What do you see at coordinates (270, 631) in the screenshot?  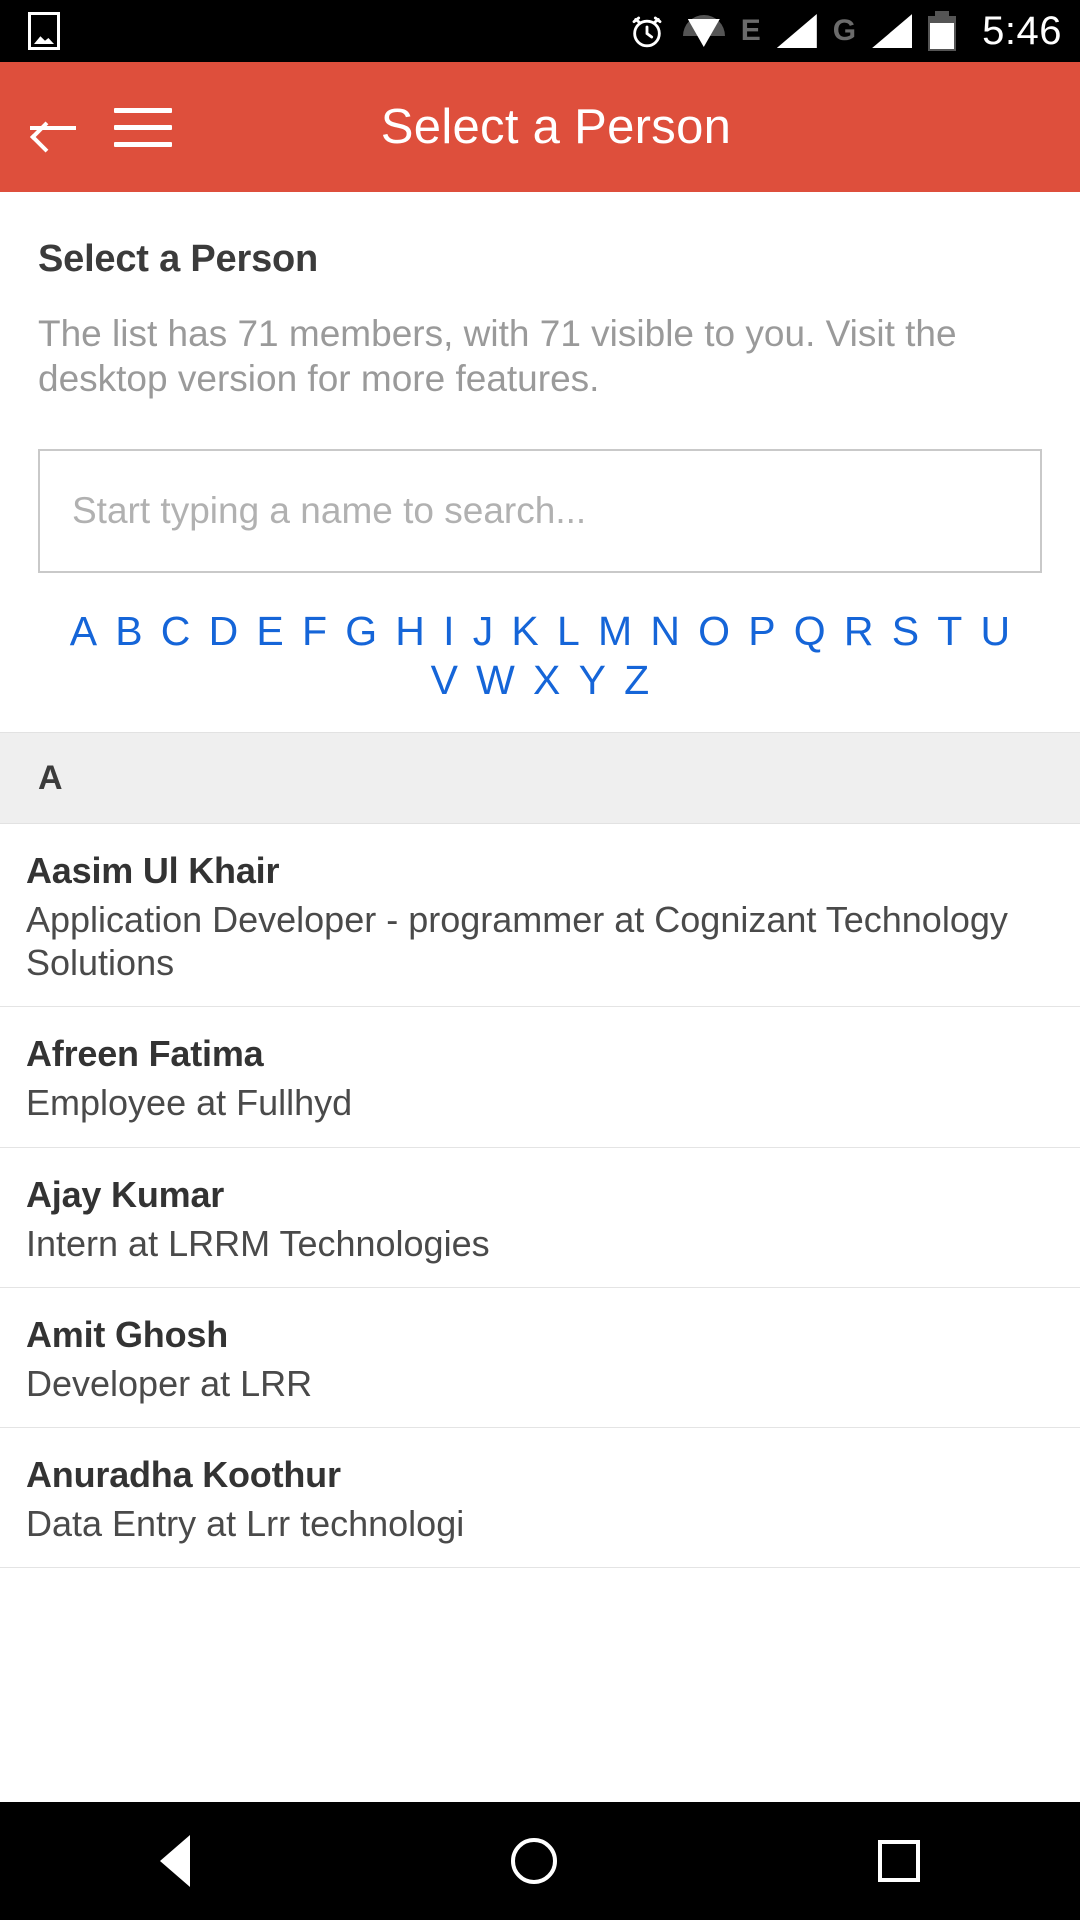 I see `alpha-link-e: E` at bounding box center [270, 631].